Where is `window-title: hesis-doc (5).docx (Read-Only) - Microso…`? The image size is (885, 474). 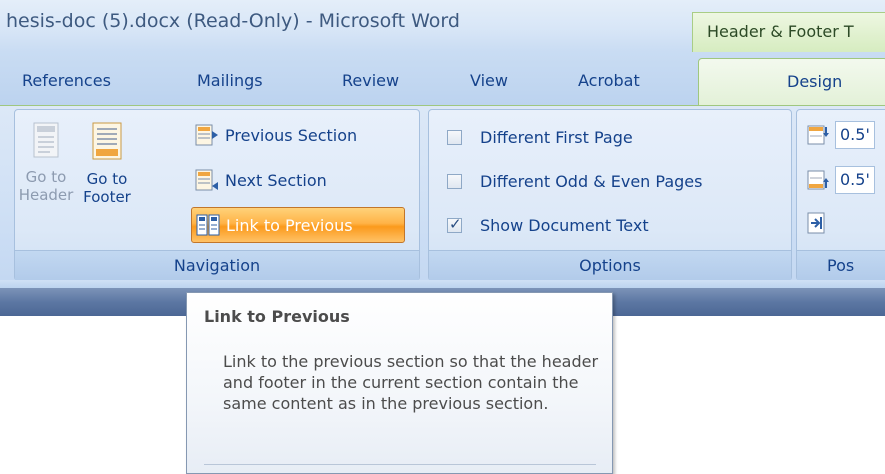 window-title: hesis-doc (5).docx (Read-Only) - Microso… is located at coordinates (233, 21).